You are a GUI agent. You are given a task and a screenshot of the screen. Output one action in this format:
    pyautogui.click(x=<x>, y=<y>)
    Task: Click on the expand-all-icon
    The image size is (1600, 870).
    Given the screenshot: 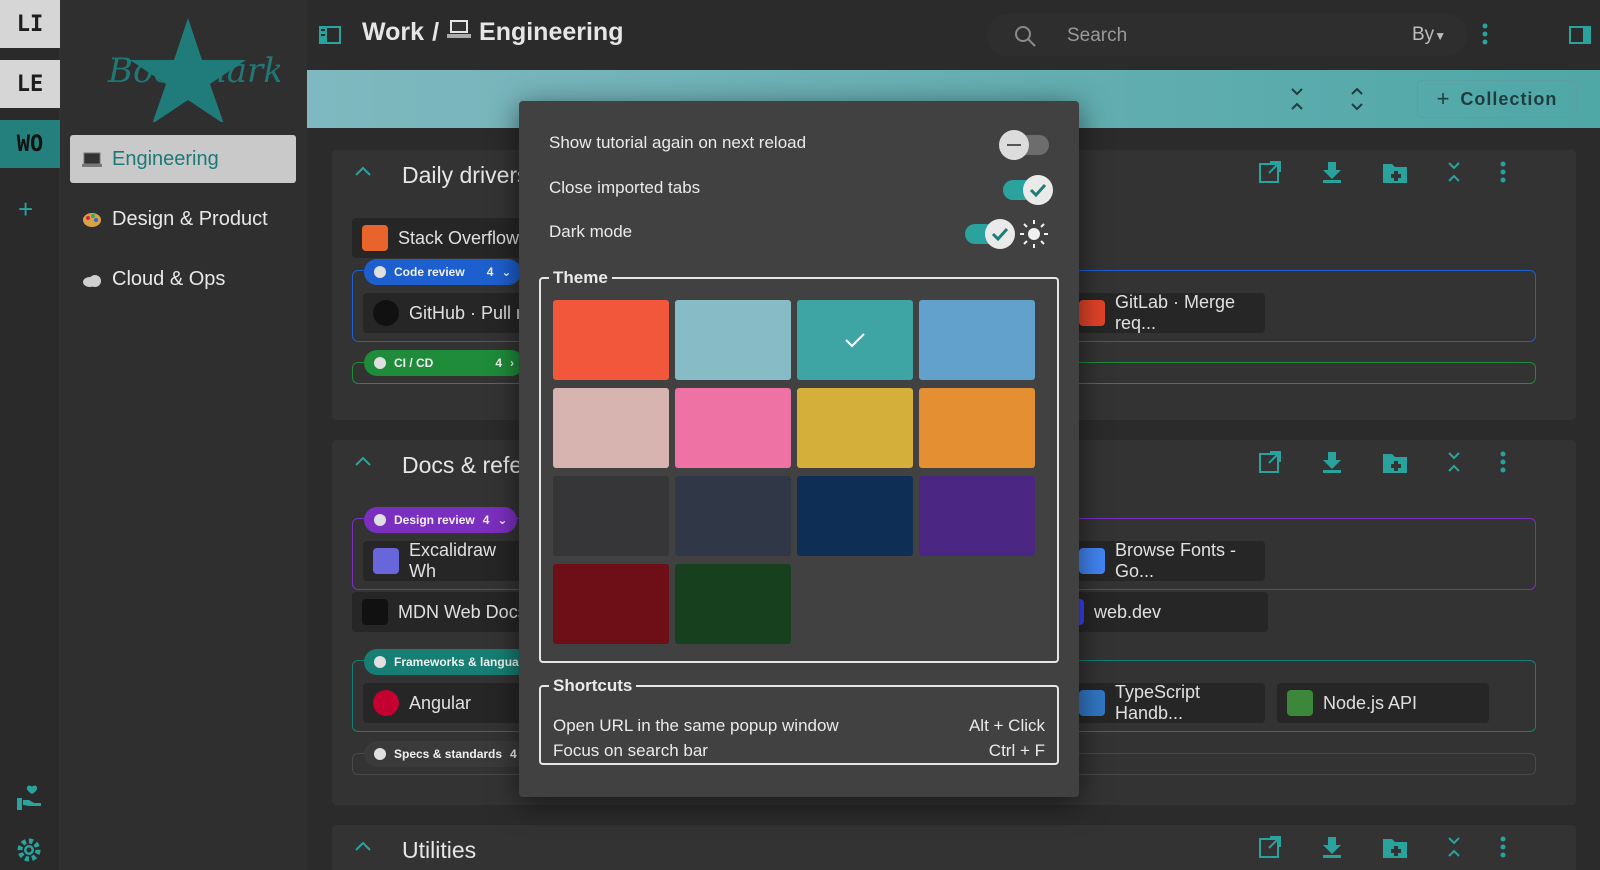 What is the action you would take?
    pyautogui.click(x=1357, y=101)
    